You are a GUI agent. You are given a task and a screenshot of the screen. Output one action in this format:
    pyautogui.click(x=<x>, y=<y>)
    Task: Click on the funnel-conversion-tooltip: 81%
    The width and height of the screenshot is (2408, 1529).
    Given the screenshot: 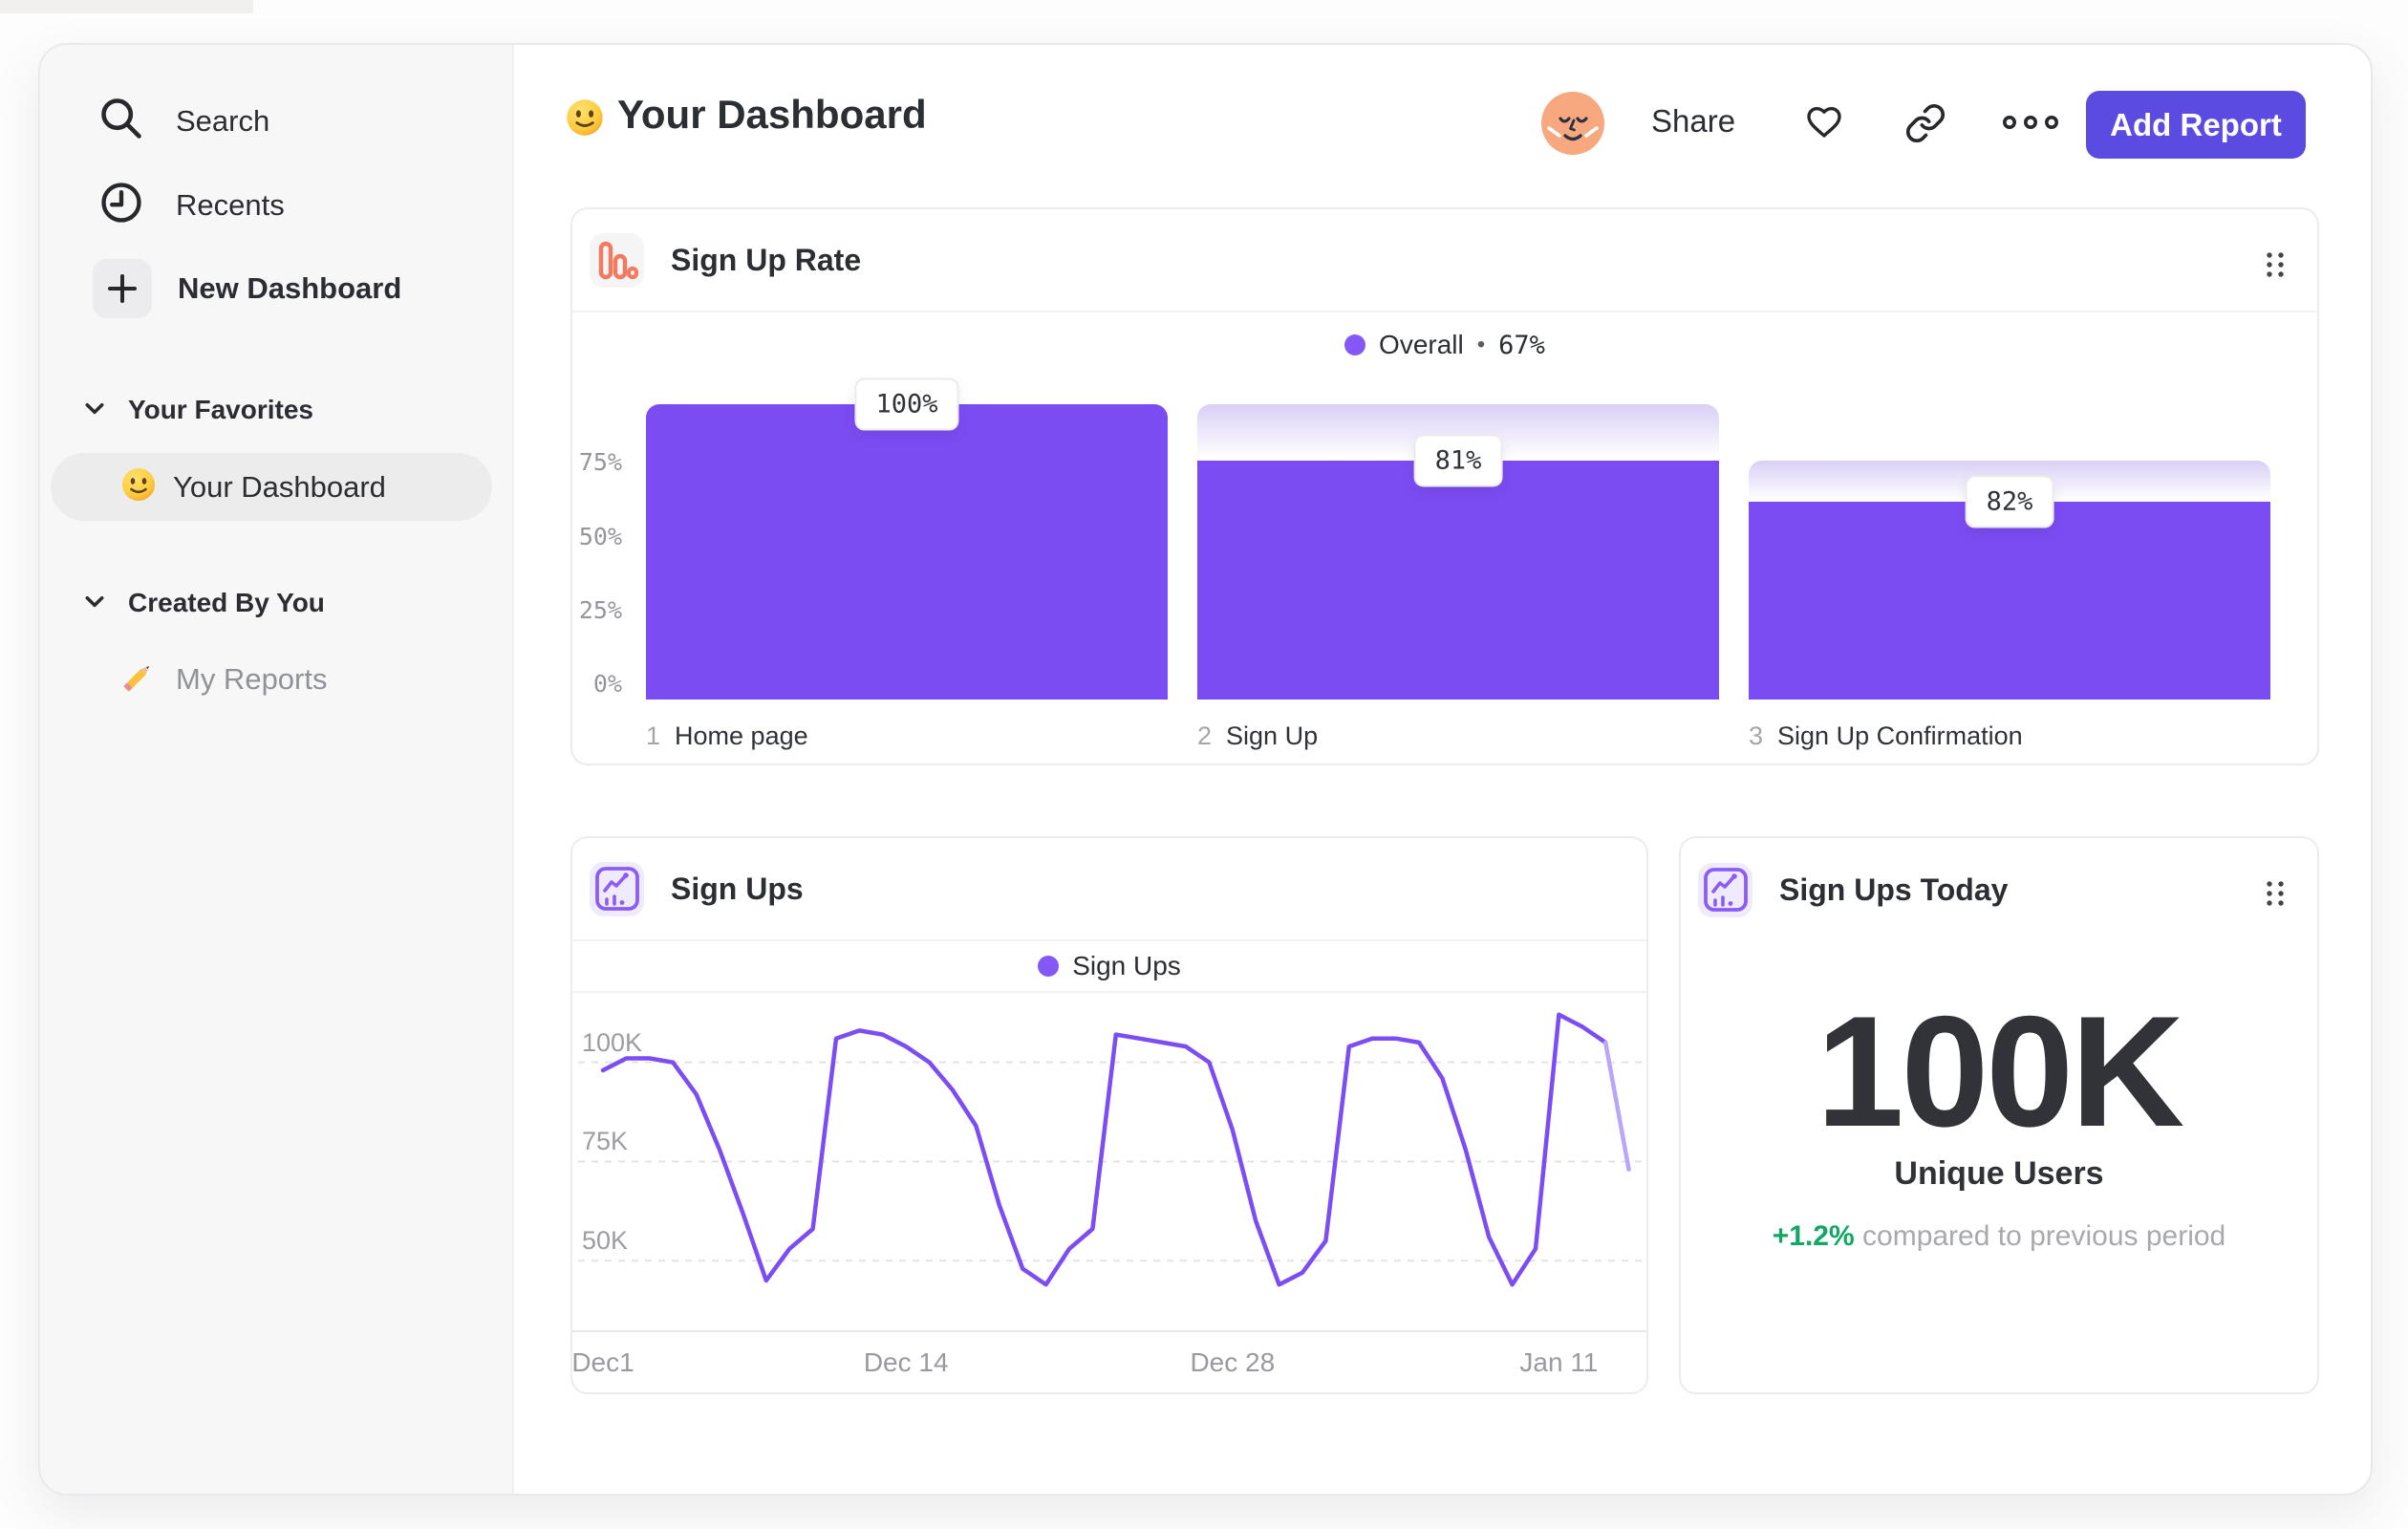 What is the action you would take?
    pyautogui.click(x=1458, y=460)
    